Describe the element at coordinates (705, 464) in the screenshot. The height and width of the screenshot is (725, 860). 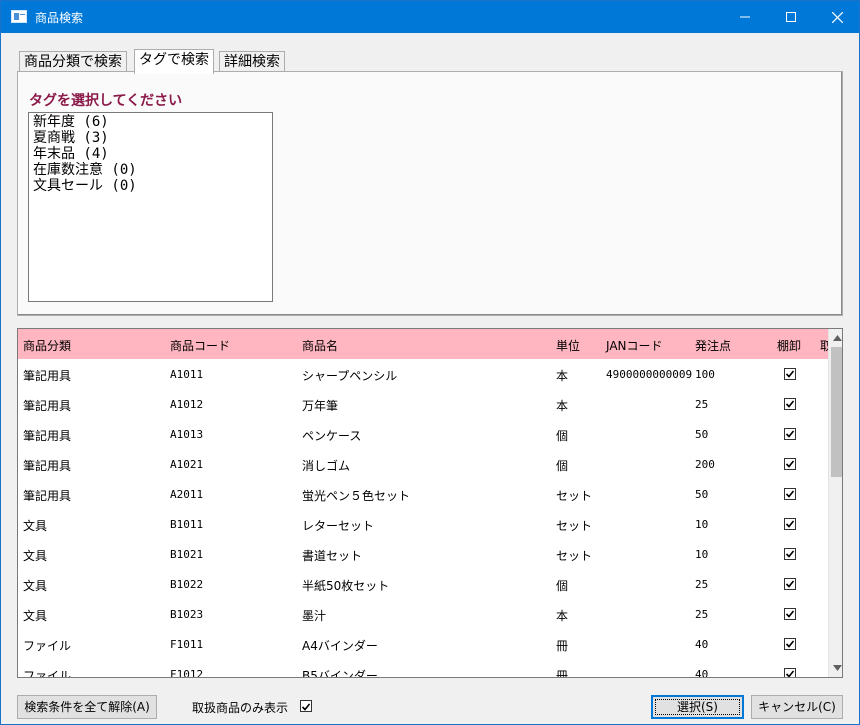
I see `cell-reorder: 200` at that location.